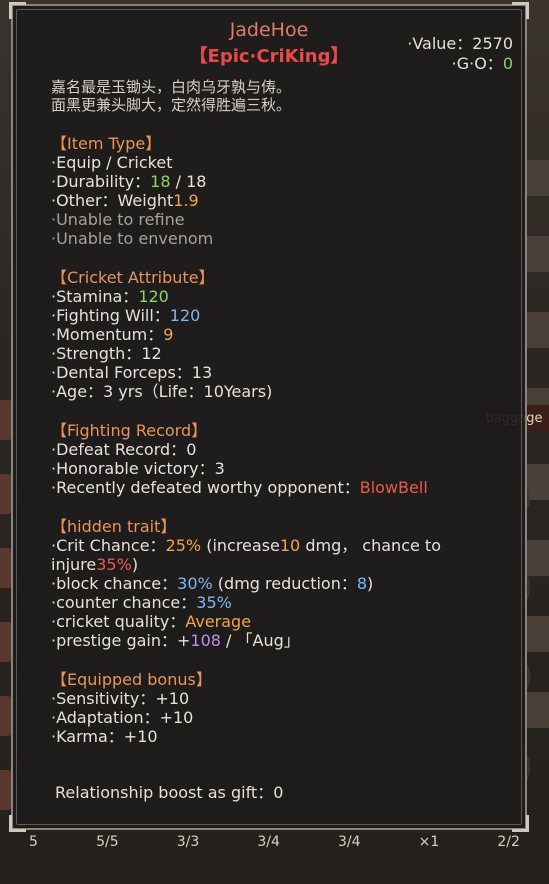 This screenshot has height=884, width=549. Describe the element at coordinates (482, 63) in the screenshot. I see `item-go: ·G·O：0` at that location.